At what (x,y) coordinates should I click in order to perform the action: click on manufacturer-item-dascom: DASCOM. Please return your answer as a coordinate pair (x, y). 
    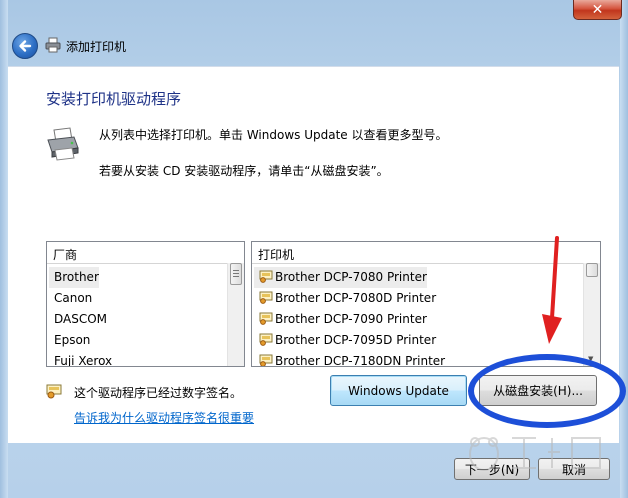
    Looking at the image, I should click on (78, 319).